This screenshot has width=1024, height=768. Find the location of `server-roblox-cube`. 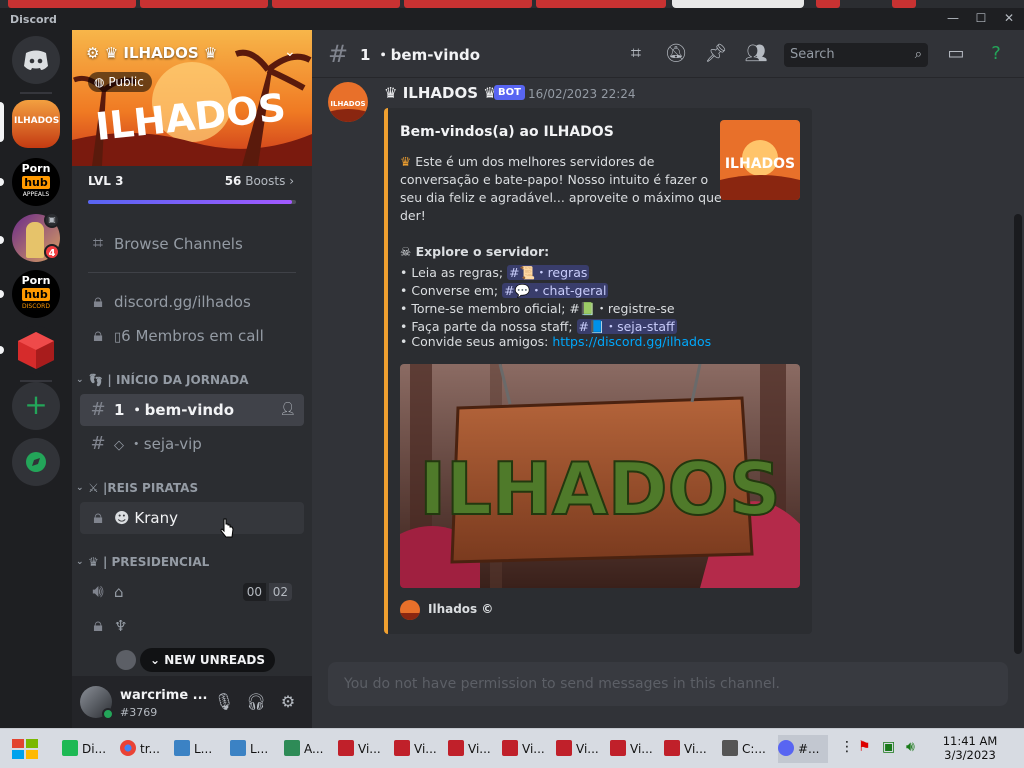

server-roblox-cube is located at coordinates (36, 350).